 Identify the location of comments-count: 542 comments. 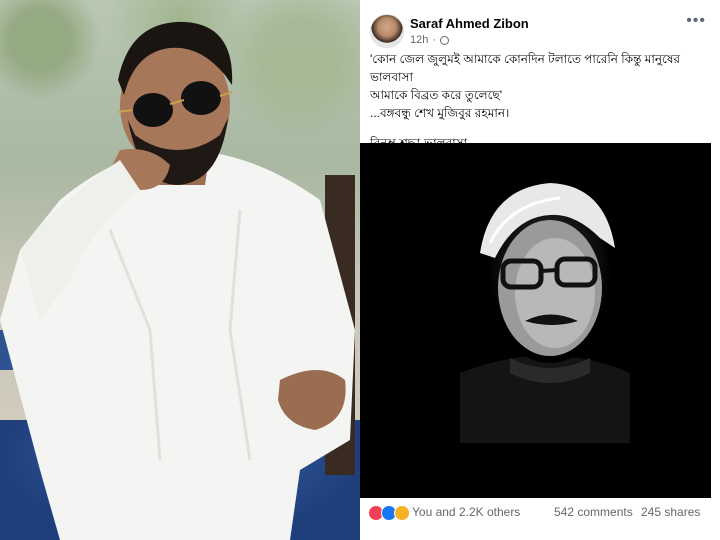
(593, 512).